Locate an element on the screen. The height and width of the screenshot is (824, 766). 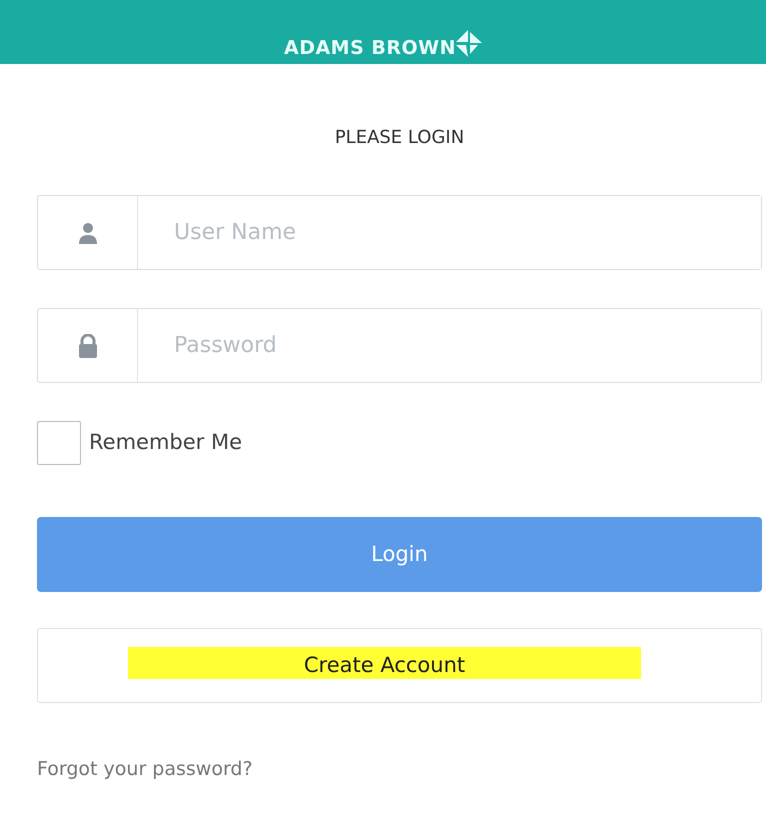
user-icon is located at coordinates (87, 233).